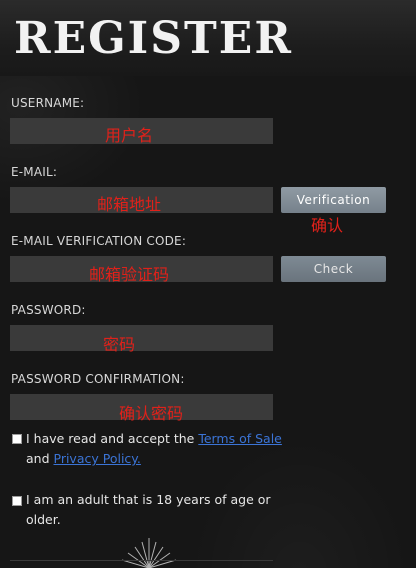 This screenshot has height=568, width=416. What do you see at coordinates (34, 172) in the screenshot?
I see `email-label: E-MAIL:` at bounding box center [34, 172].